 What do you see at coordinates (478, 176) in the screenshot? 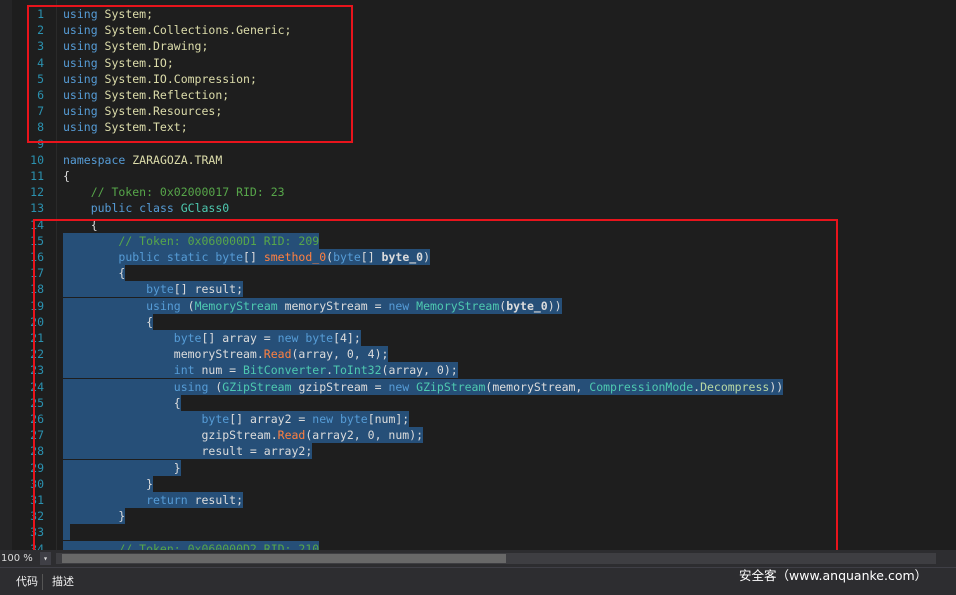
I see `code-line: 11 {` at bounding box center [478, 176].